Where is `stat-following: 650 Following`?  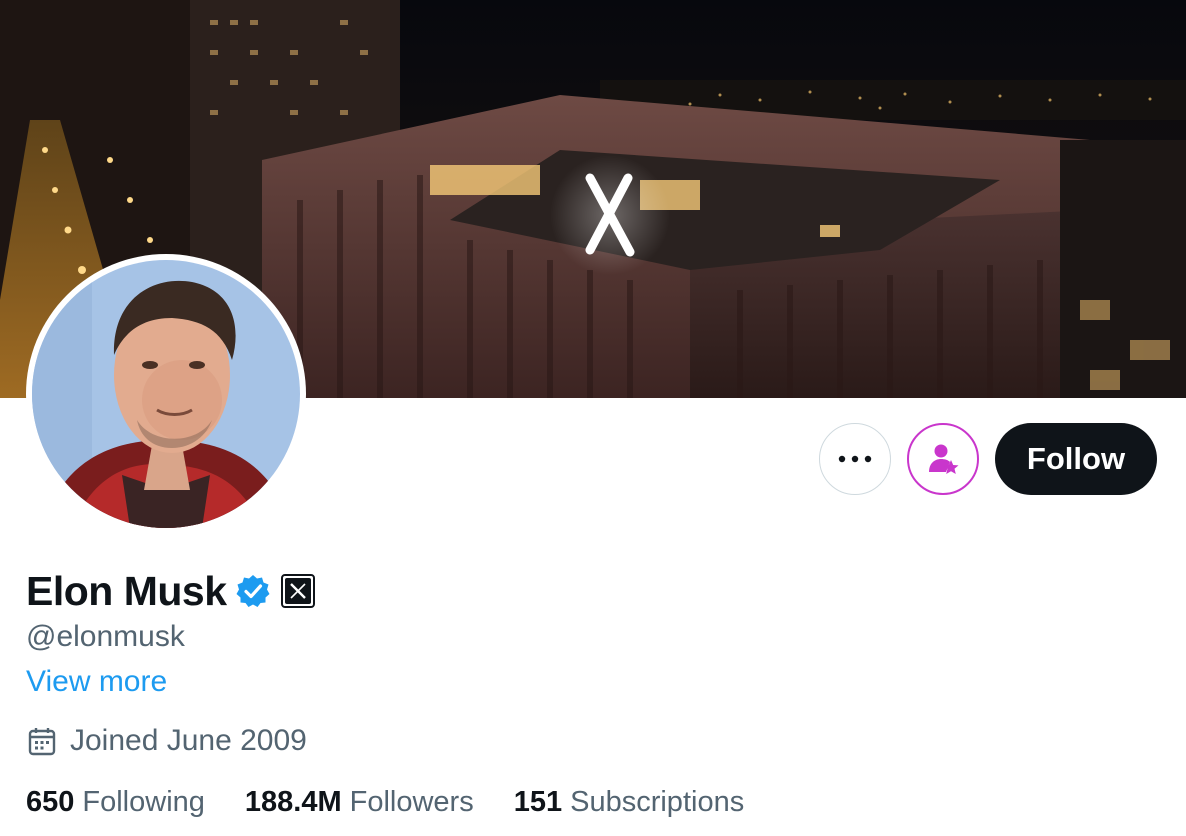
stat-following: 650 Following is located at coordinates (115, 802).